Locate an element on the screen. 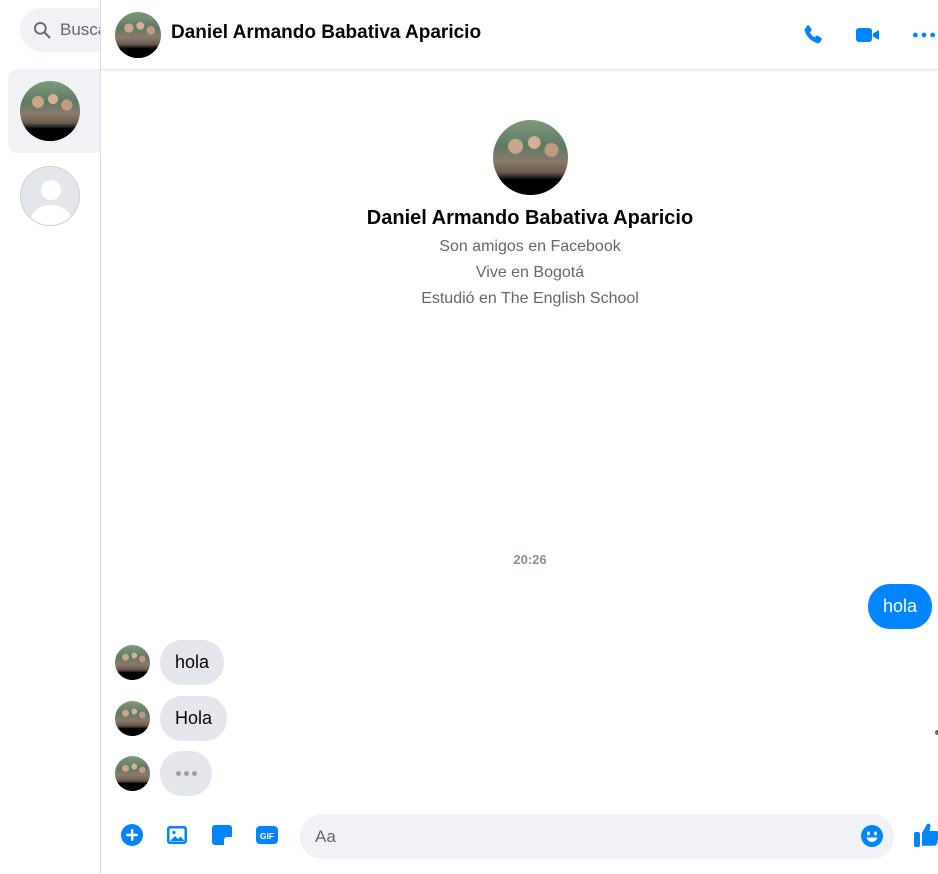 This screenshot has height=874, width=938. message-input-wrapper is located at coordinates (597, 836).